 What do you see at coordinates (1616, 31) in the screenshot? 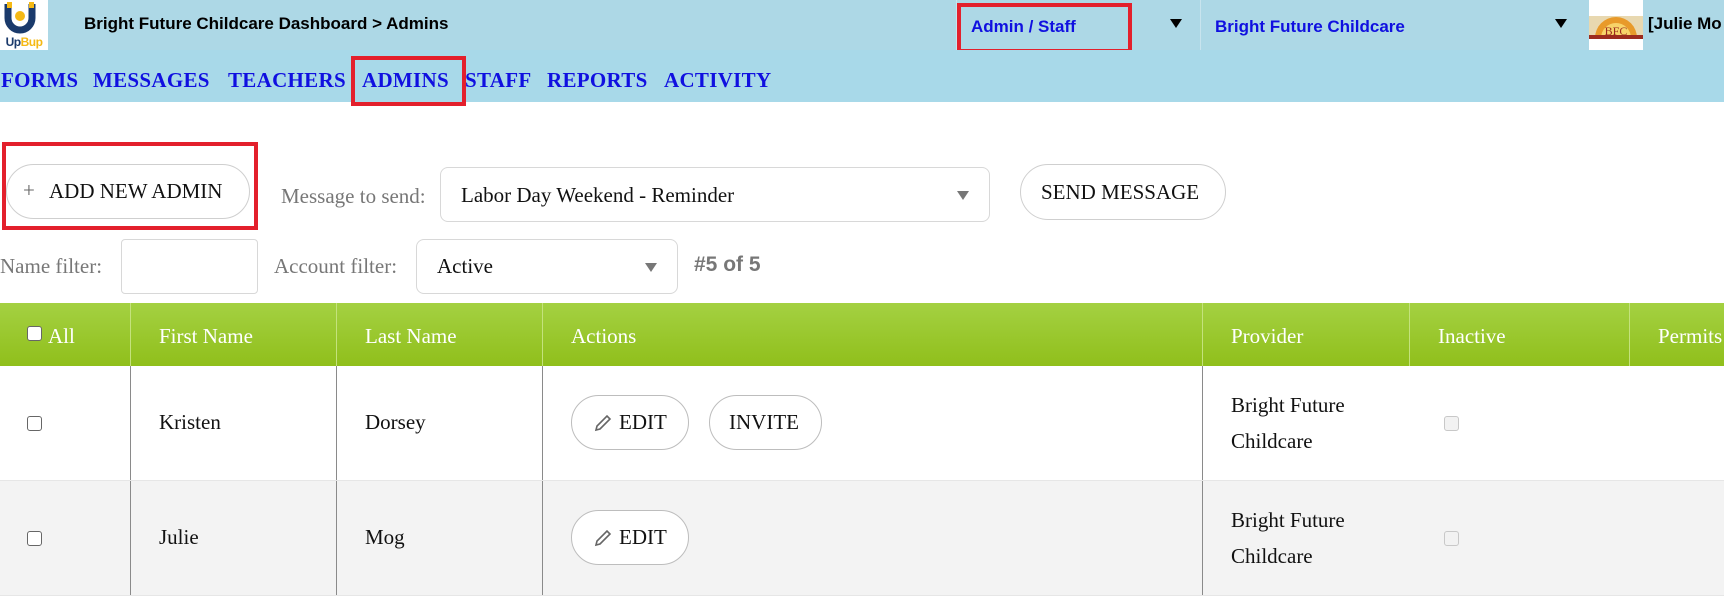
I see `svg-text: BFC` at bounding box center [1616, 31].